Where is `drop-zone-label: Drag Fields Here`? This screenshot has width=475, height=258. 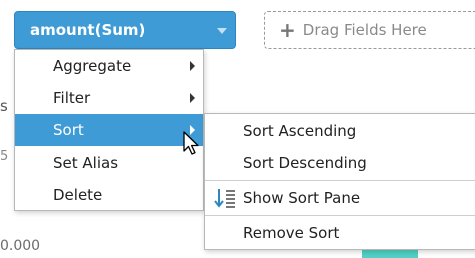
drop-zone-label: Drag Fields Here is located at coordinates (364, 30).